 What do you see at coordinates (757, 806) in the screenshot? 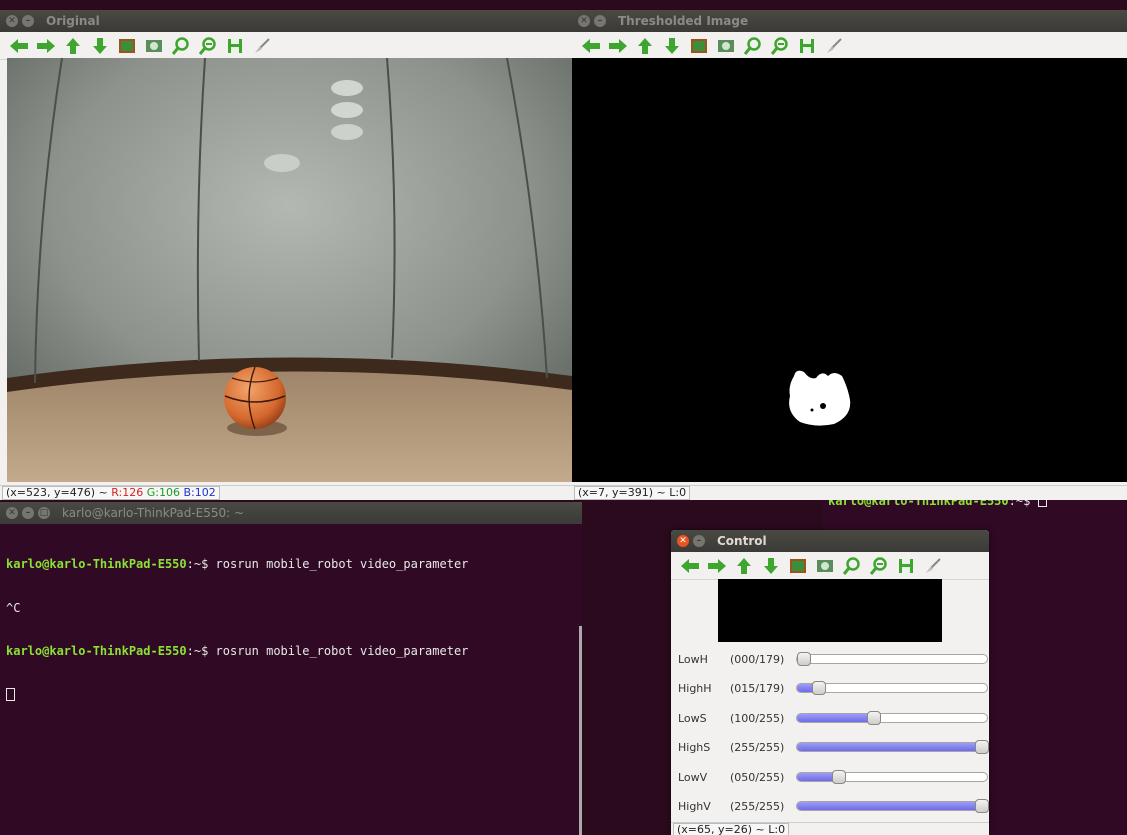
I see `slider-value: (255/255)` at bounding box center [757, 806].